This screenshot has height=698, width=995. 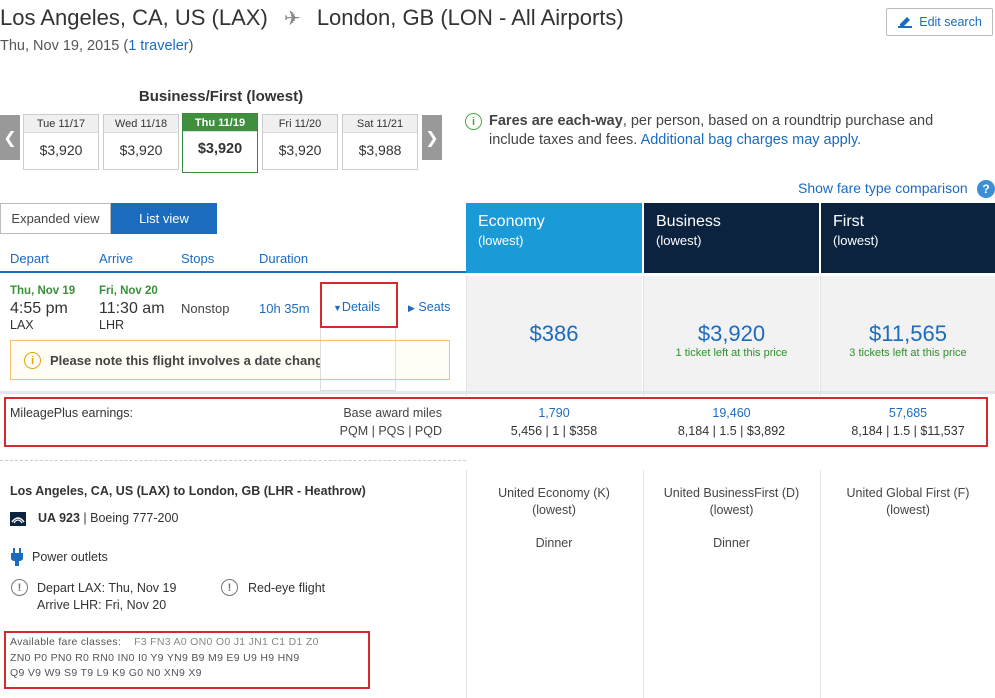 I want to click on details-toggle: ▼Details, so click(x=356, y=307).